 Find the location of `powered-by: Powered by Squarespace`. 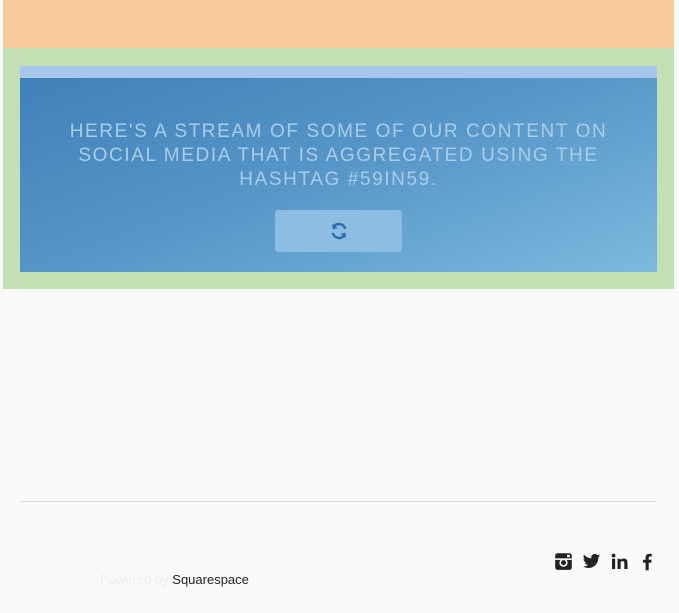

powered-by: Powered by Squarespace is located at coordinates (174, 580).